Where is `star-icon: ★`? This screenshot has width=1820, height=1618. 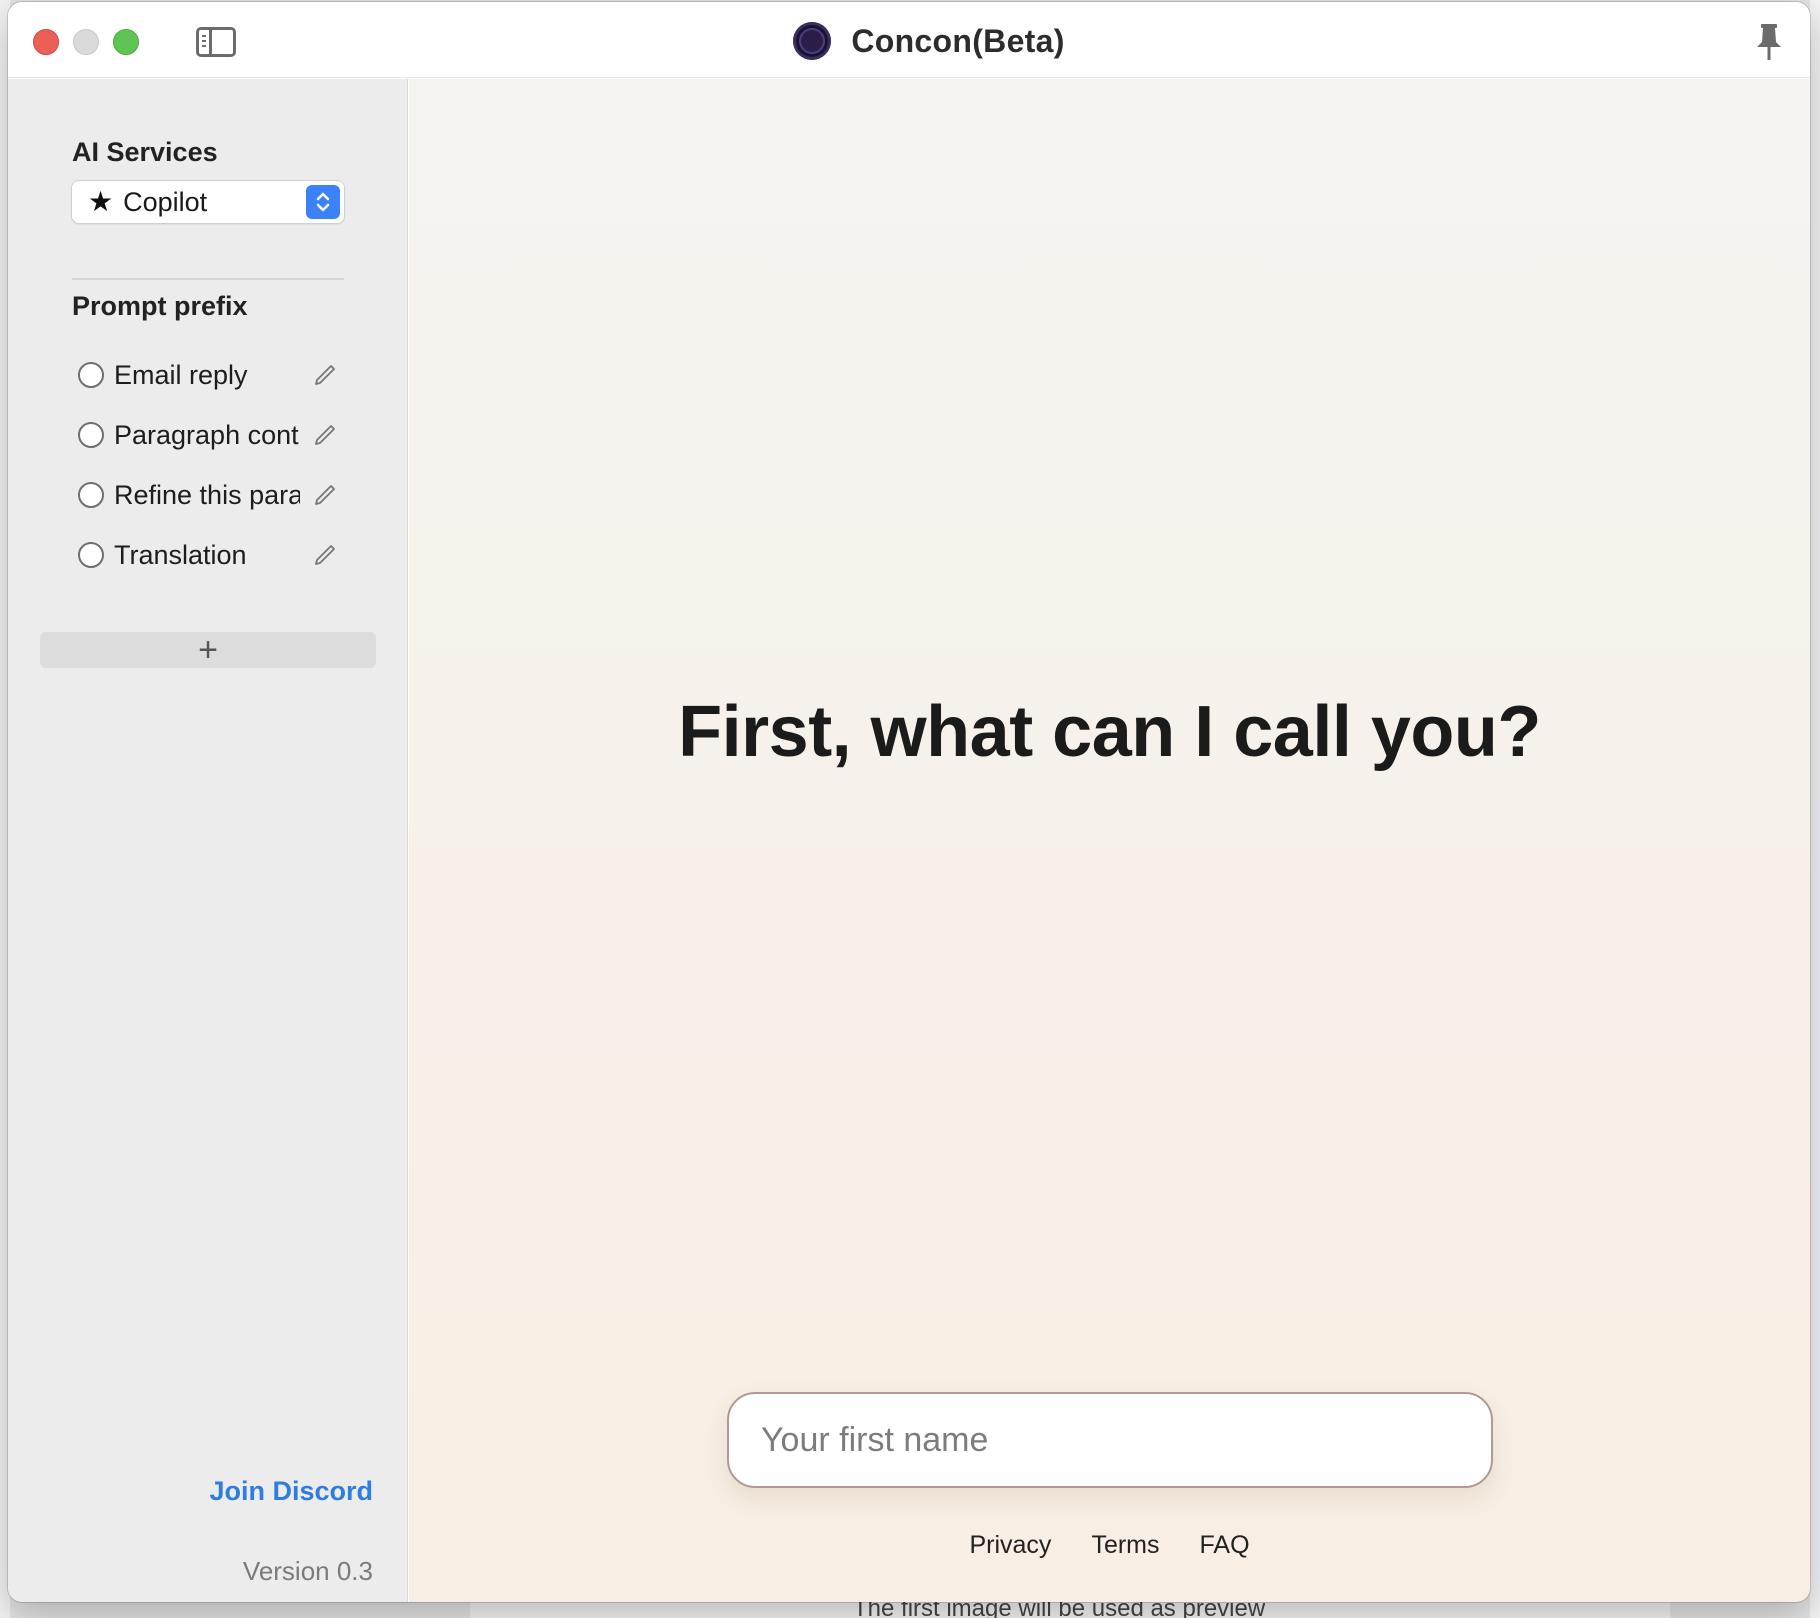
star-icon: ★ is located at coordinates (101, 201).